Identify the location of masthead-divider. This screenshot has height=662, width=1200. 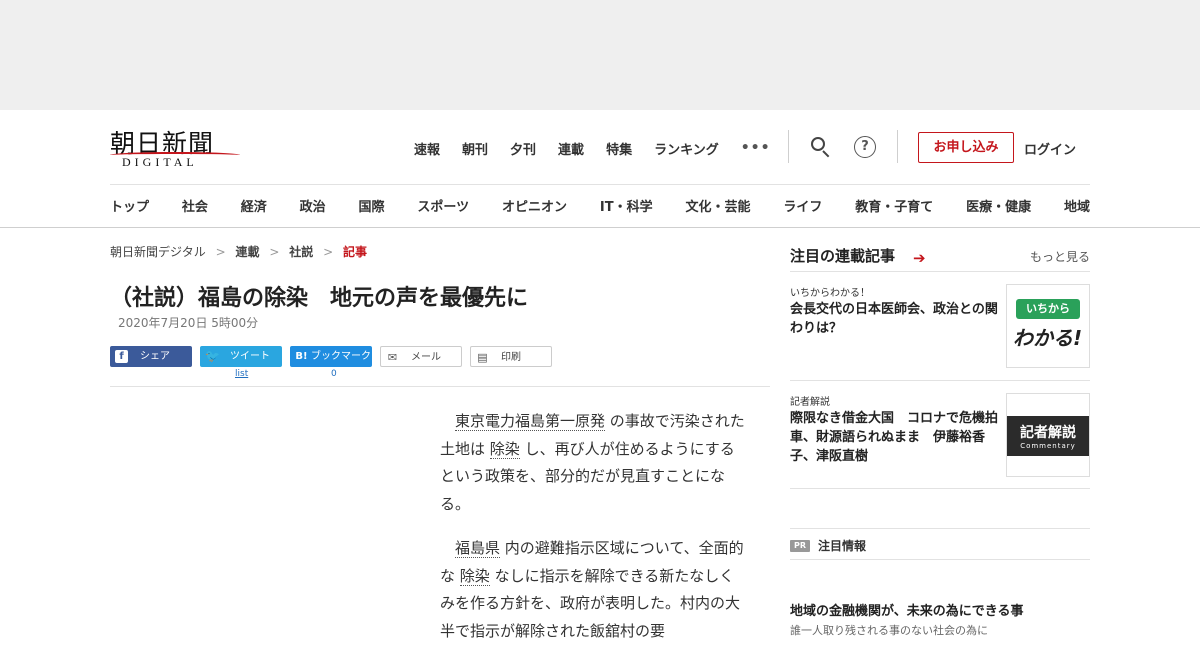
(600, 184).